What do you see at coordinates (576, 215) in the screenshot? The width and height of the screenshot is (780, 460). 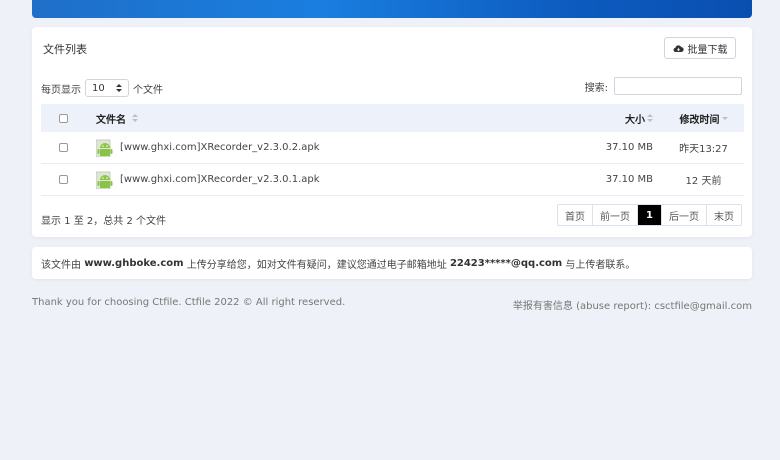 I see `page-first-button: 首页` at bounding box center [576, 215].